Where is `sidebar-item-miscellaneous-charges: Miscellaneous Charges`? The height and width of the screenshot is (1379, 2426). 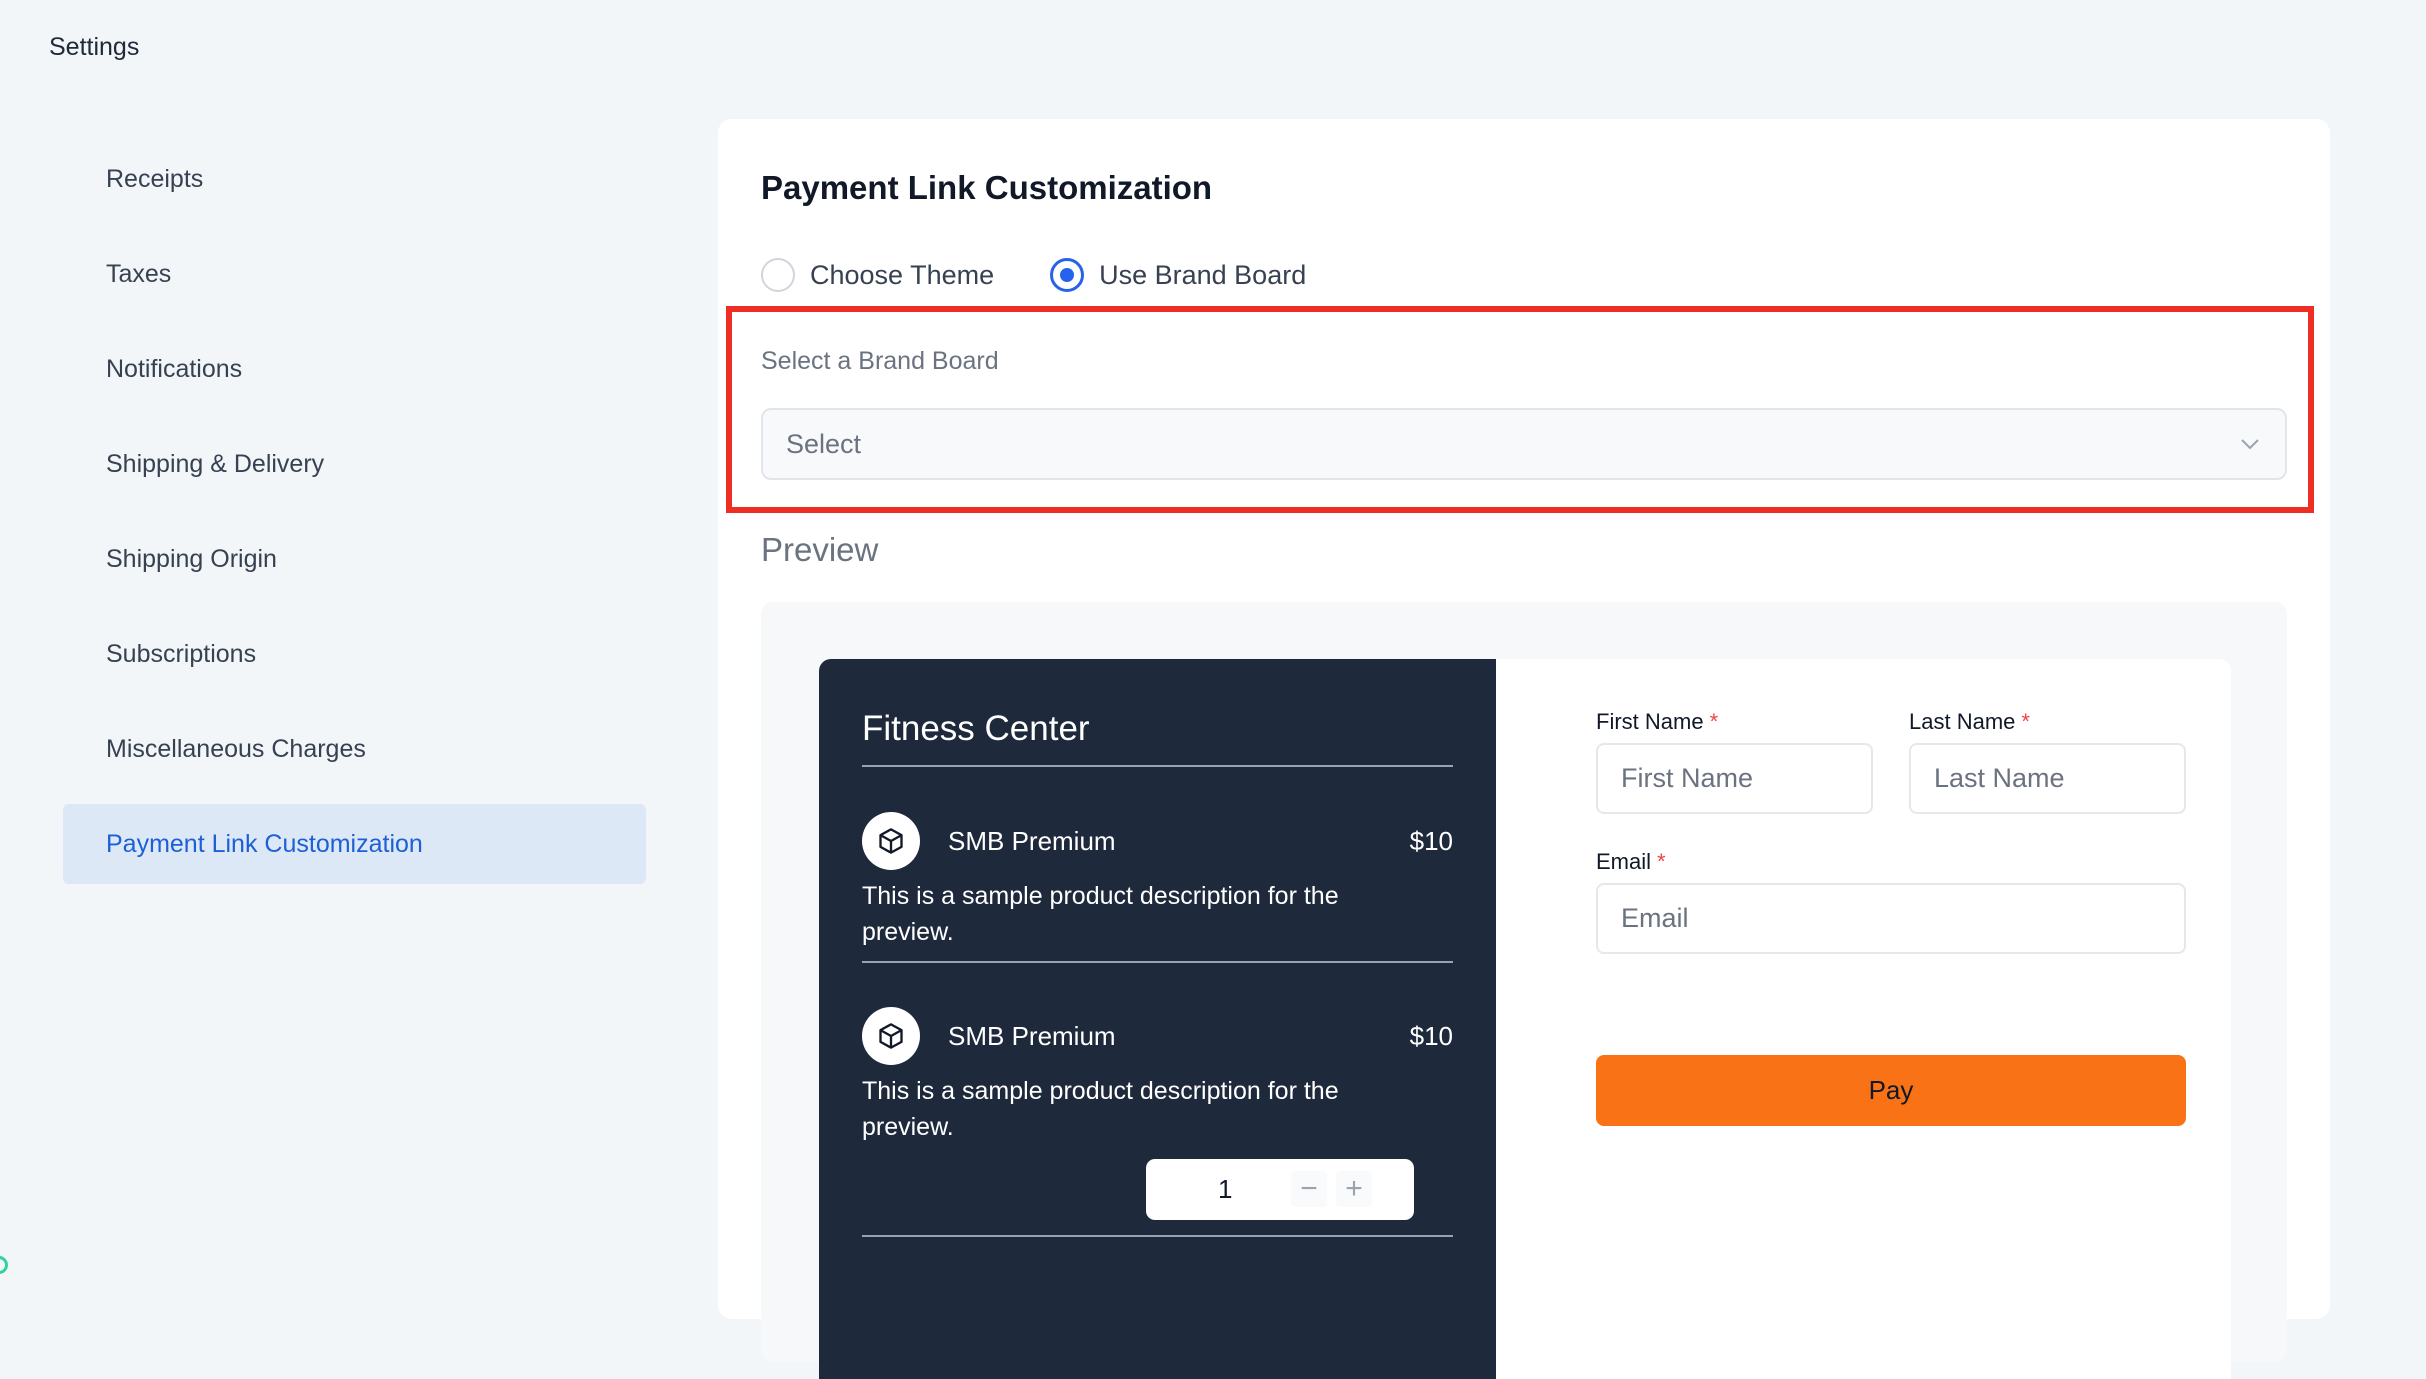
sidebar-item-miscellaneous-charges: Miscellaneous Charges is located at coordinates (354, 749).